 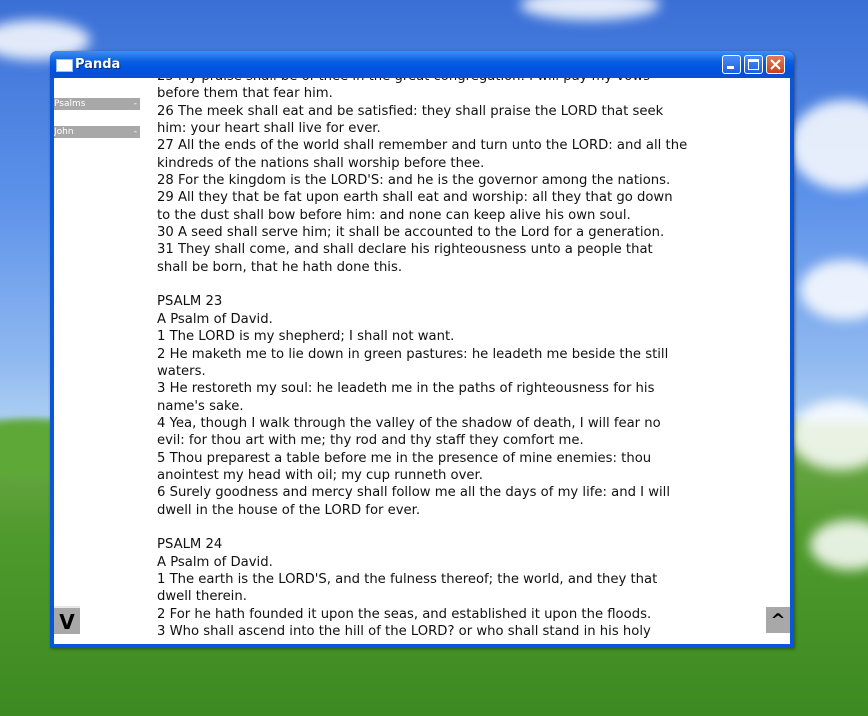 What do you see at coordinates (245, 94) in the screenshot?
I see `scripture-line: before them that fear him.` at bounding box center [245, 94].